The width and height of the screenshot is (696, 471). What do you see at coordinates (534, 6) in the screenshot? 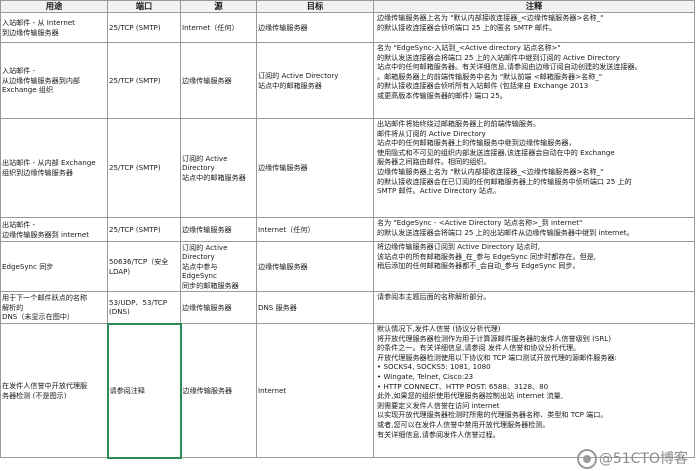
I see `header-note: 注释` at bounding box center [534, 6].